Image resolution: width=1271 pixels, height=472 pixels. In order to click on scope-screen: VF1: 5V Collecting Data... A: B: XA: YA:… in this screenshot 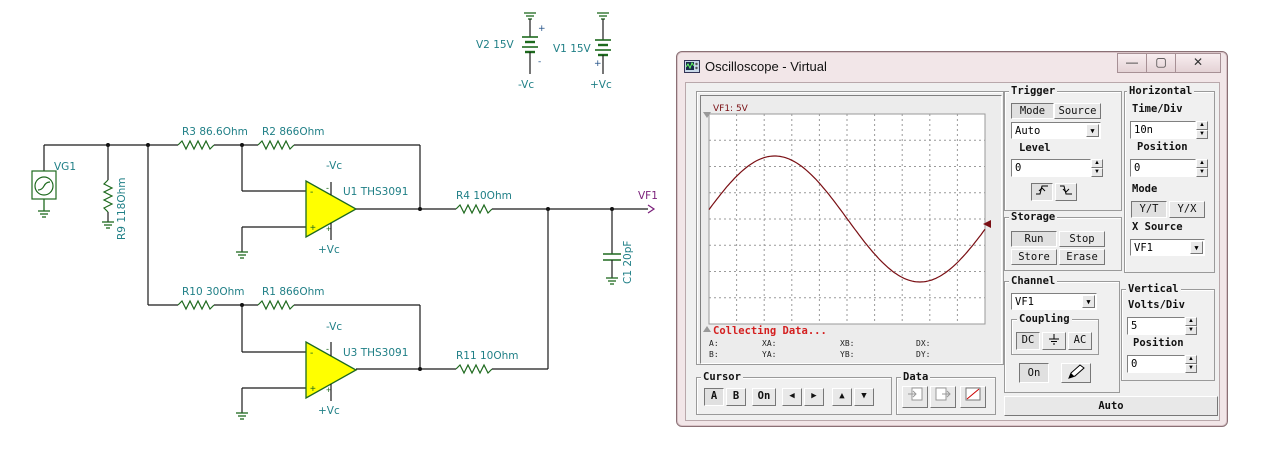, I will do `click(851, 229)`.